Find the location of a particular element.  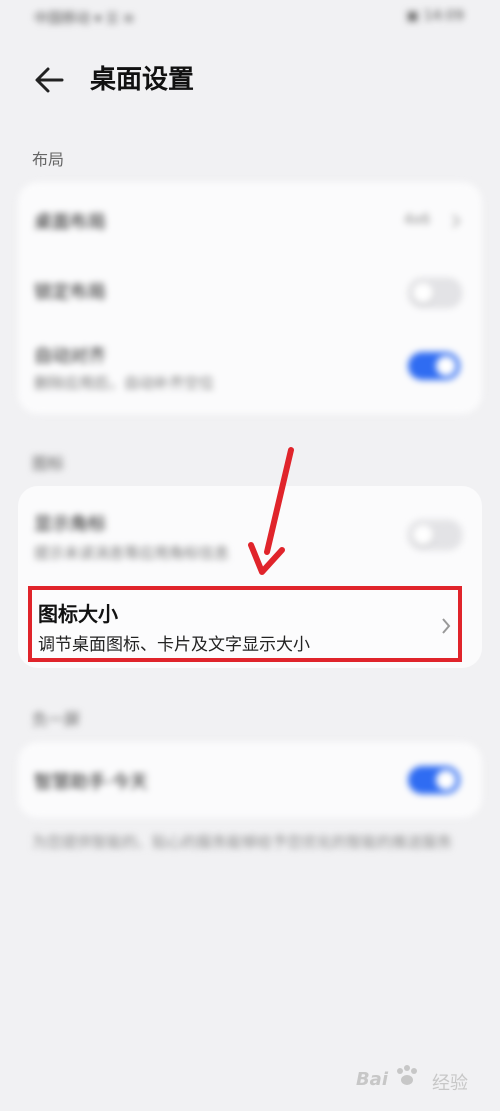

footnote-text: 为您提供智能的、贴心的服务能够给予您优化的智能的推送服务 is located at coordinates (242, 842).